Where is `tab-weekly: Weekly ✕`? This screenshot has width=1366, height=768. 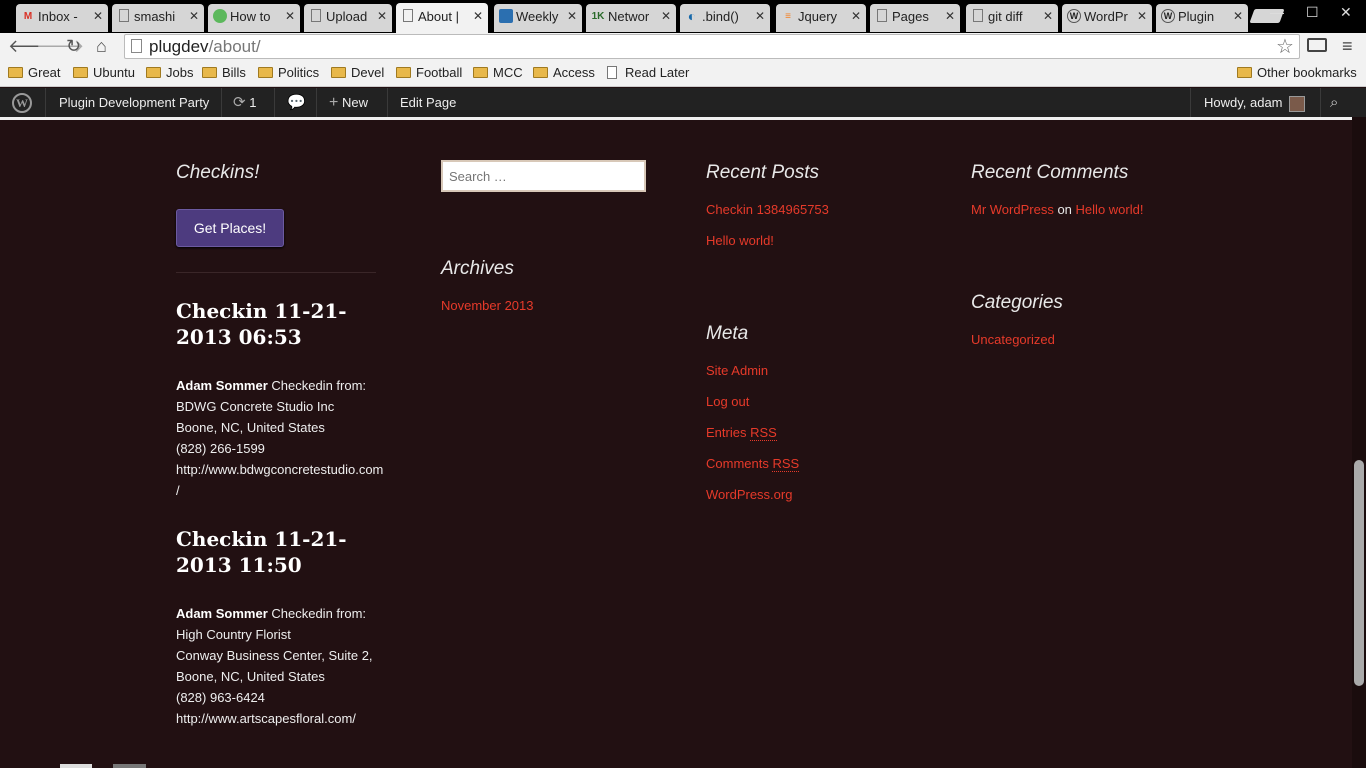
tab-weekly: Weekly ✕ is located at coordinates (538, 18).